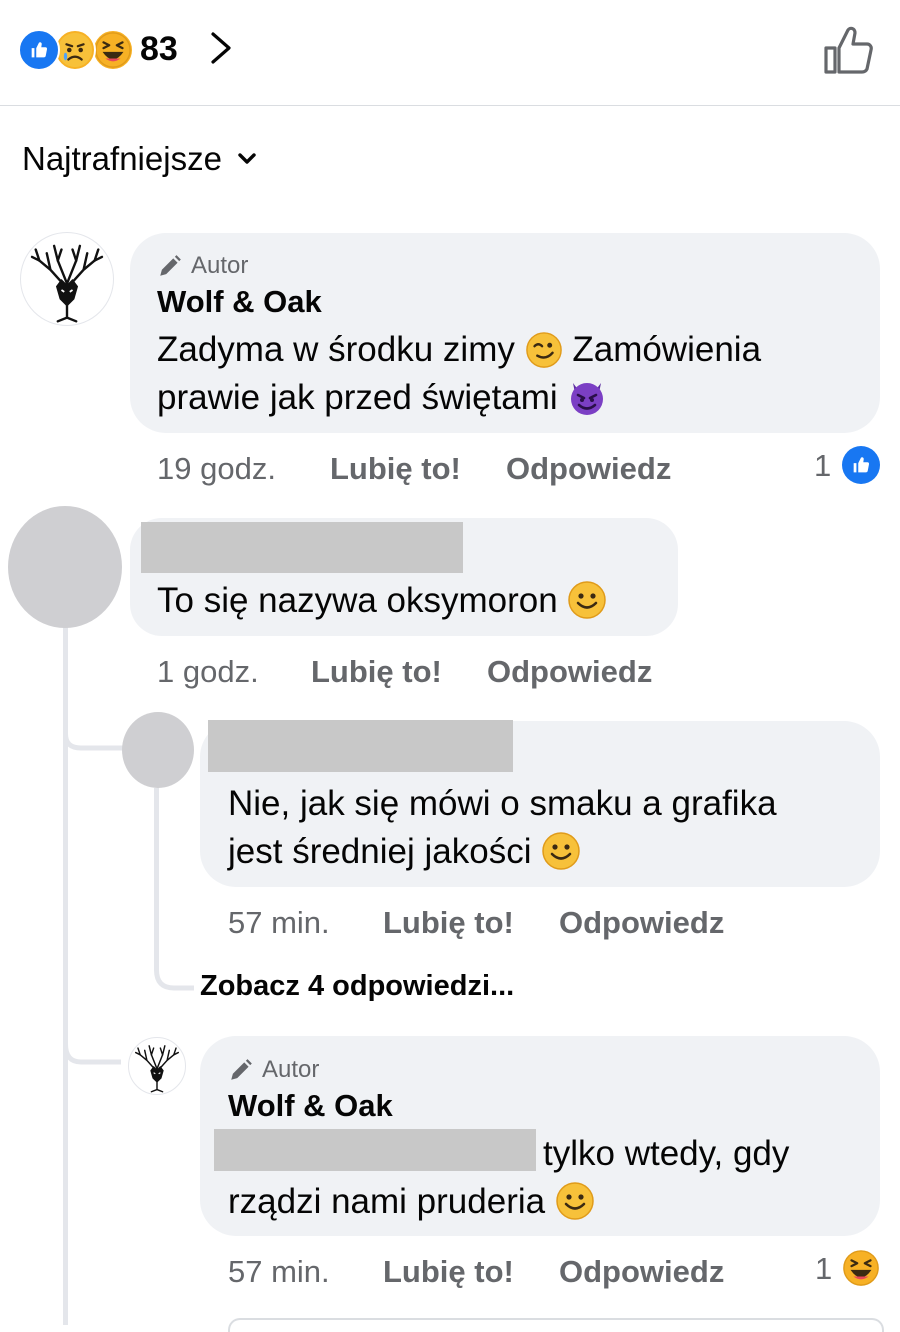  Describe the element at coordinates (666, 1153) in the screenshot. I see `comment-text-line1: tylko wtedy, gdy` at that location.